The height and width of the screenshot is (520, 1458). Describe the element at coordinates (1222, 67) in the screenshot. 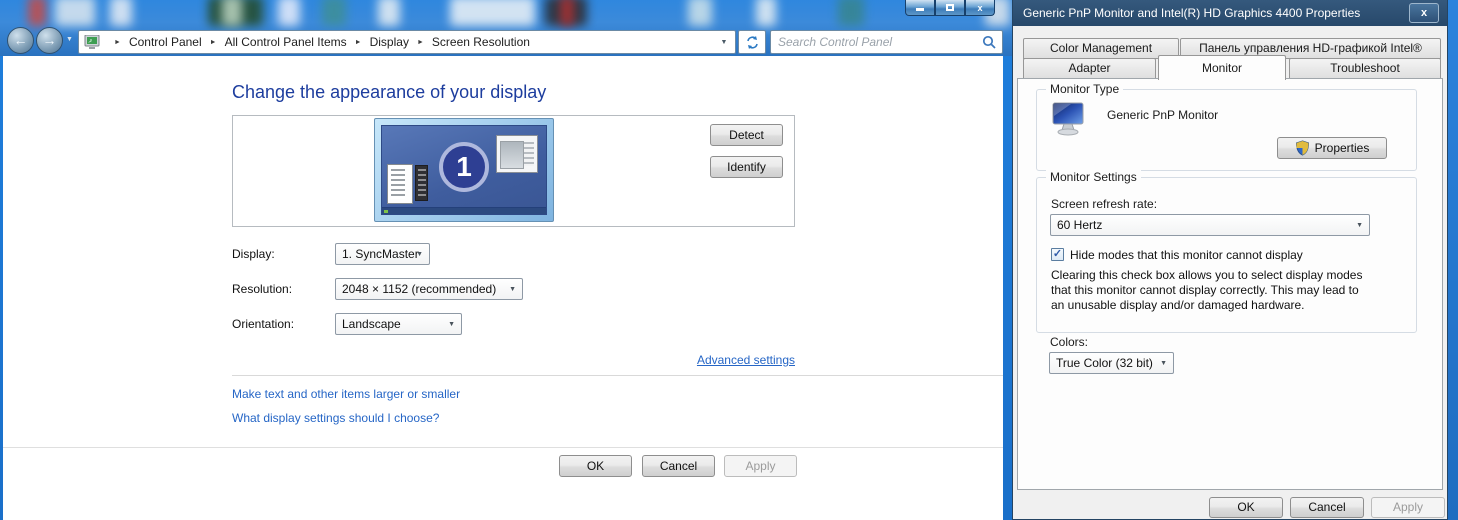

I see `tab-monitor: Monitor` at that location.